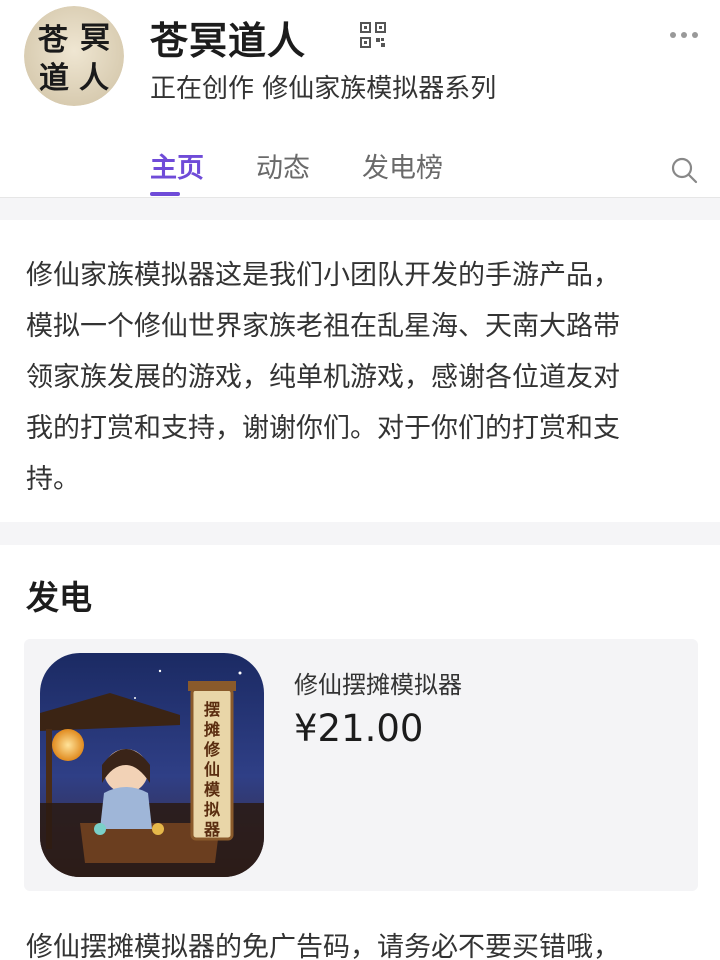 Image resolution: width=720 pixels, height=960 pixels. What do you see at coordinates (212, 709) in the screenshot?
I see `svg-text: 摆` at bounding box center [212, 709].